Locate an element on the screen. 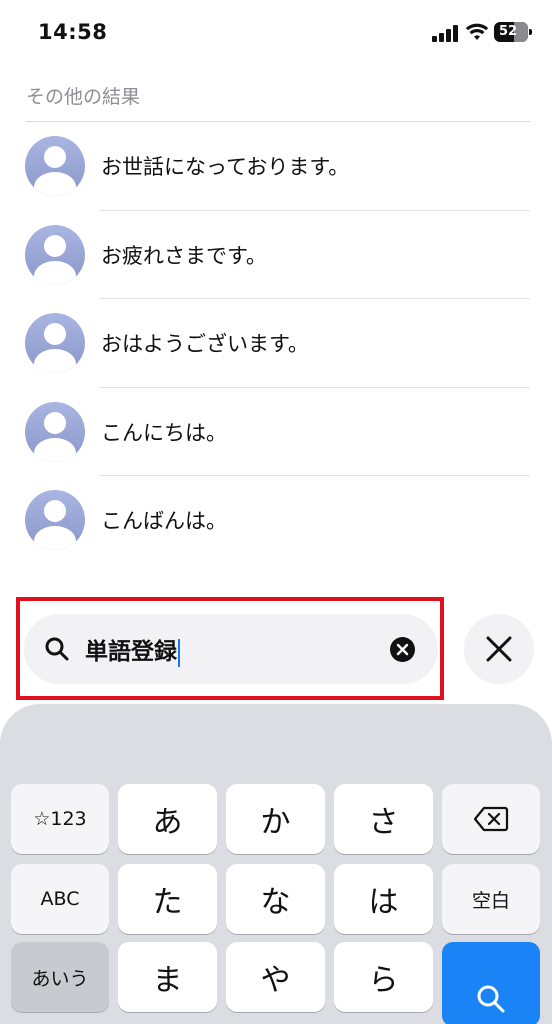 The width and height of the screenshot is (552, 1024). list-item: お疲れさまです。 is located at coordinates (276, 255).